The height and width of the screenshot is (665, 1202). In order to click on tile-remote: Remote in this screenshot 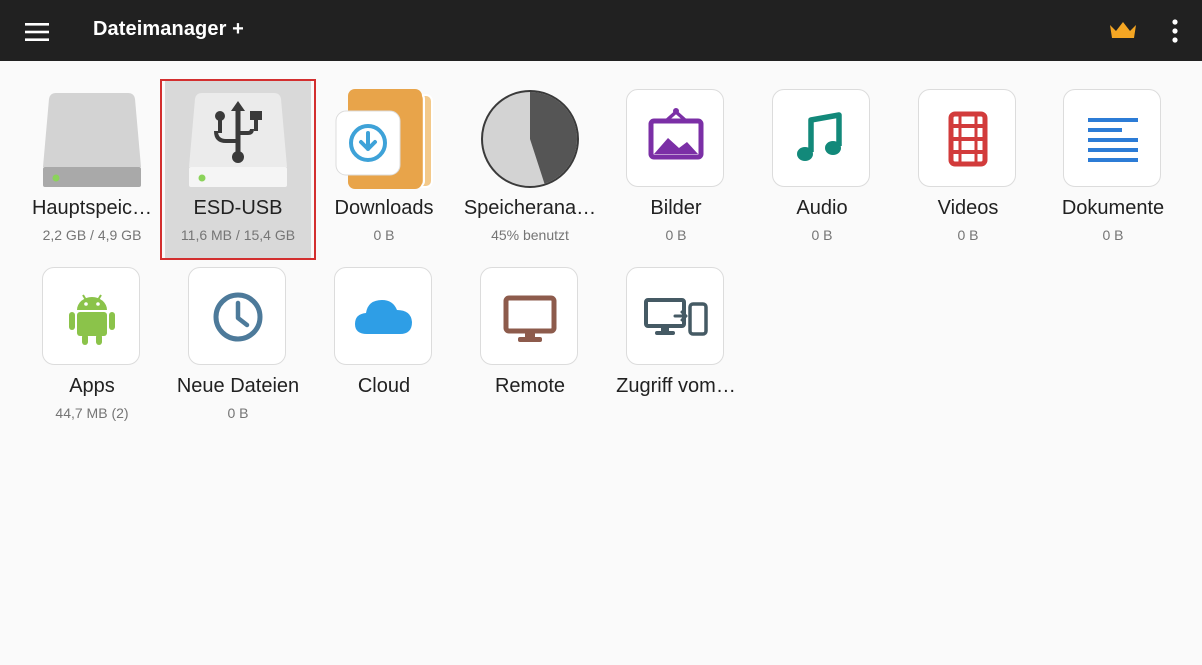, I will do `click(530, 347)`.